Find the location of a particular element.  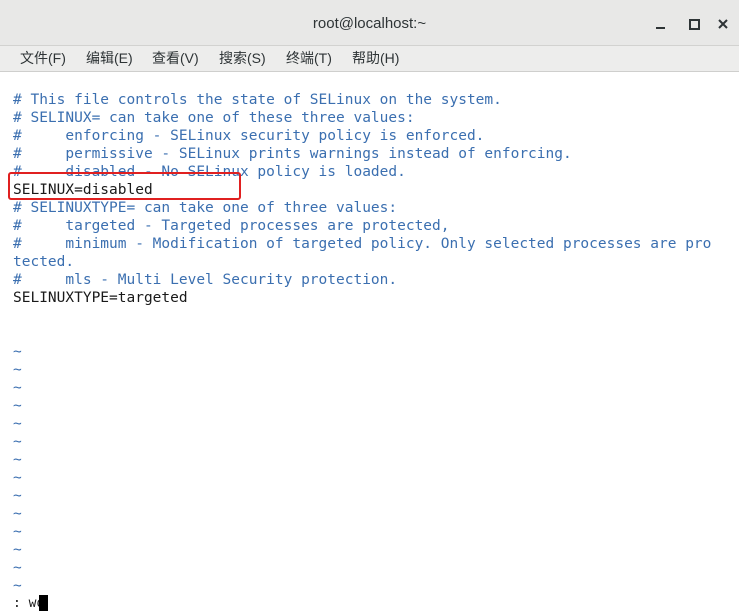

highlight-annotation-box is located at coordinates (124, 186).